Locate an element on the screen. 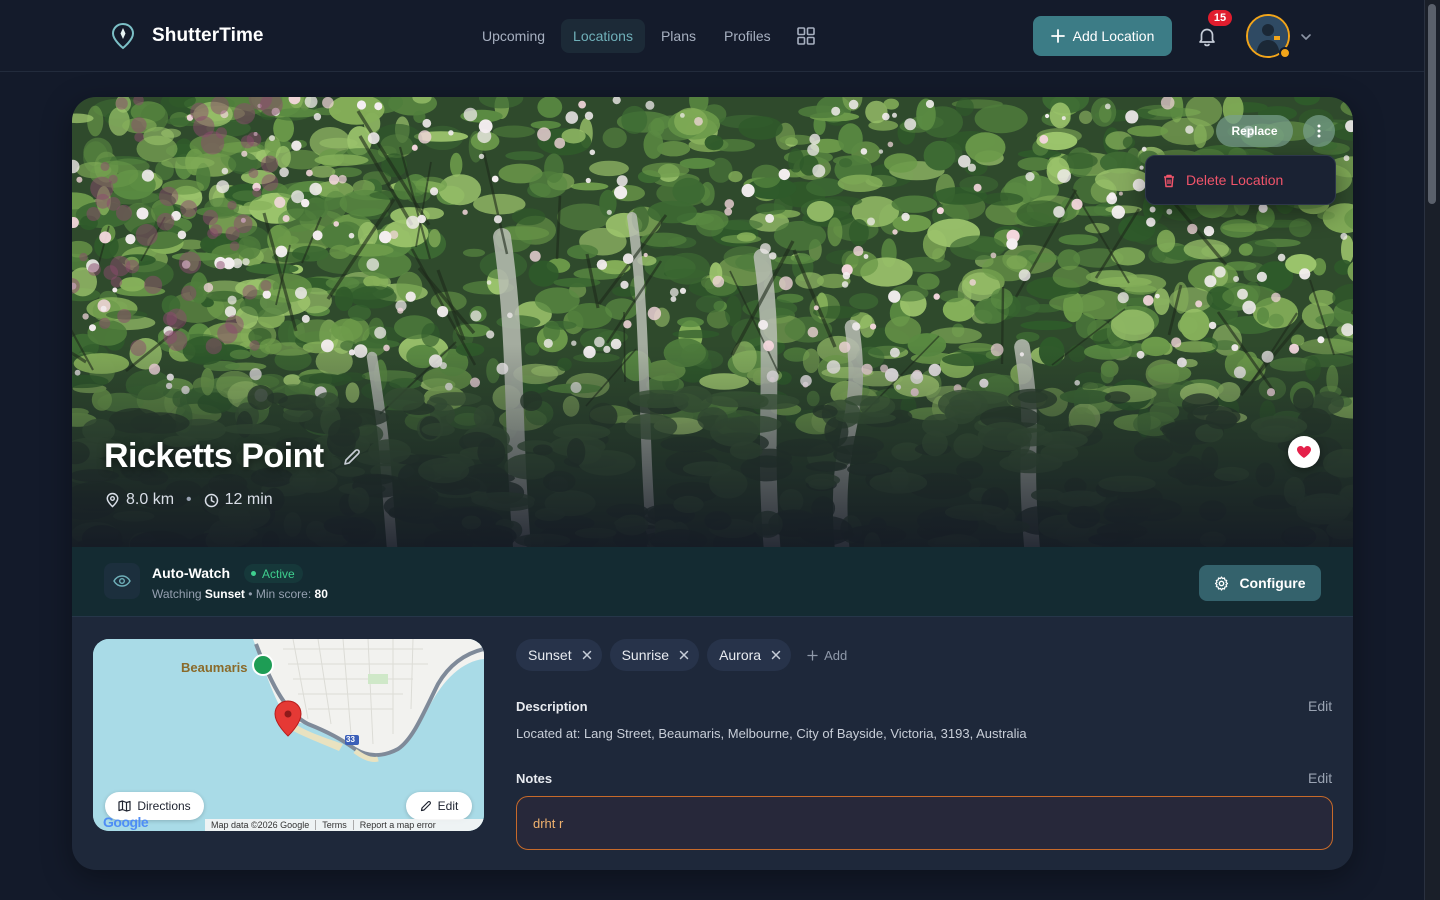 Image resolution: width=1440 pixels, height=900 pixels. nav-locations: Locations is located at coordinates (603, 36).